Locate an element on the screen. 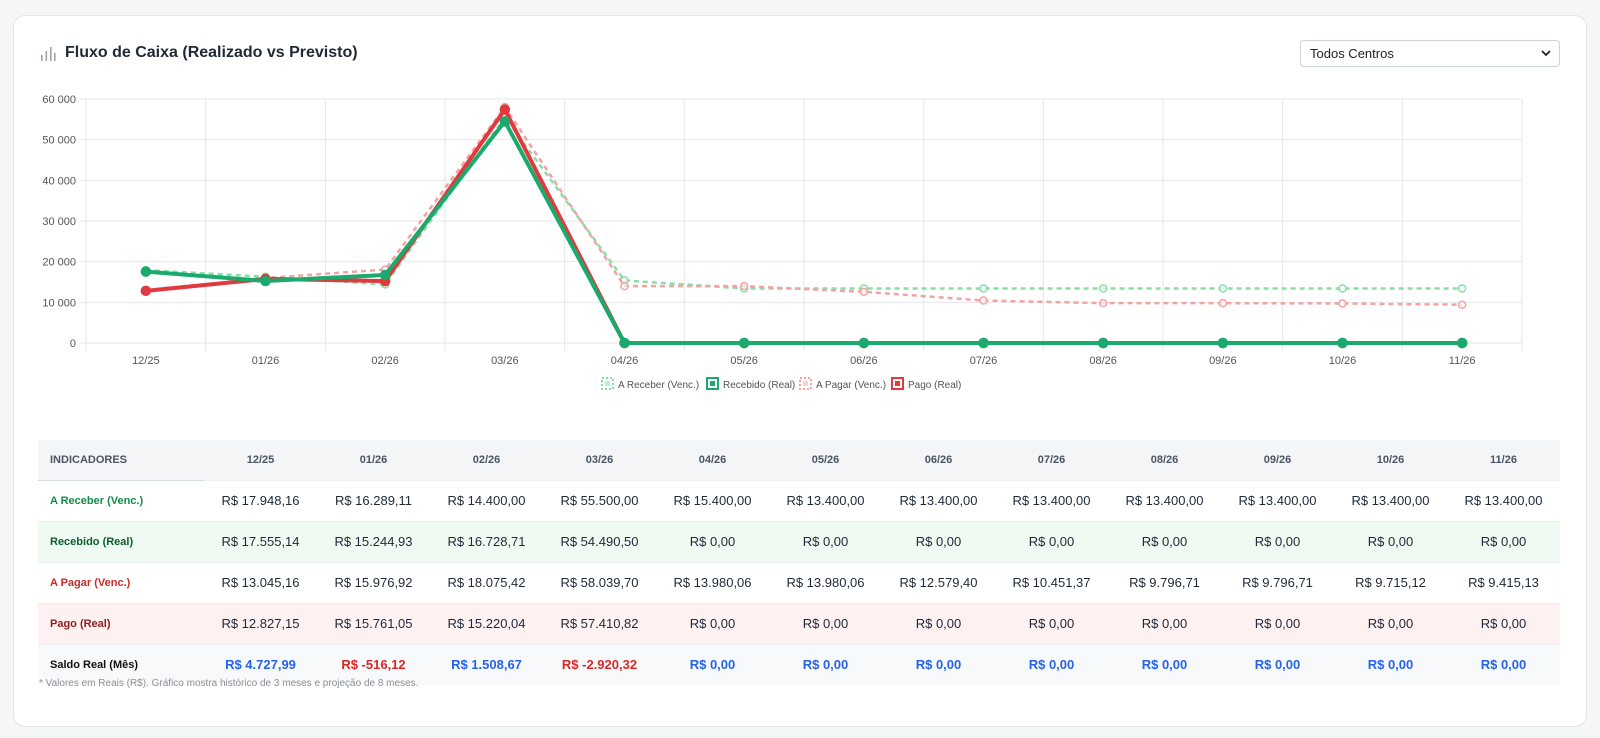 This screenshot has width=1600, height=738. table-cell: R$ 12.579,40 is located at coordinates (938, 582).